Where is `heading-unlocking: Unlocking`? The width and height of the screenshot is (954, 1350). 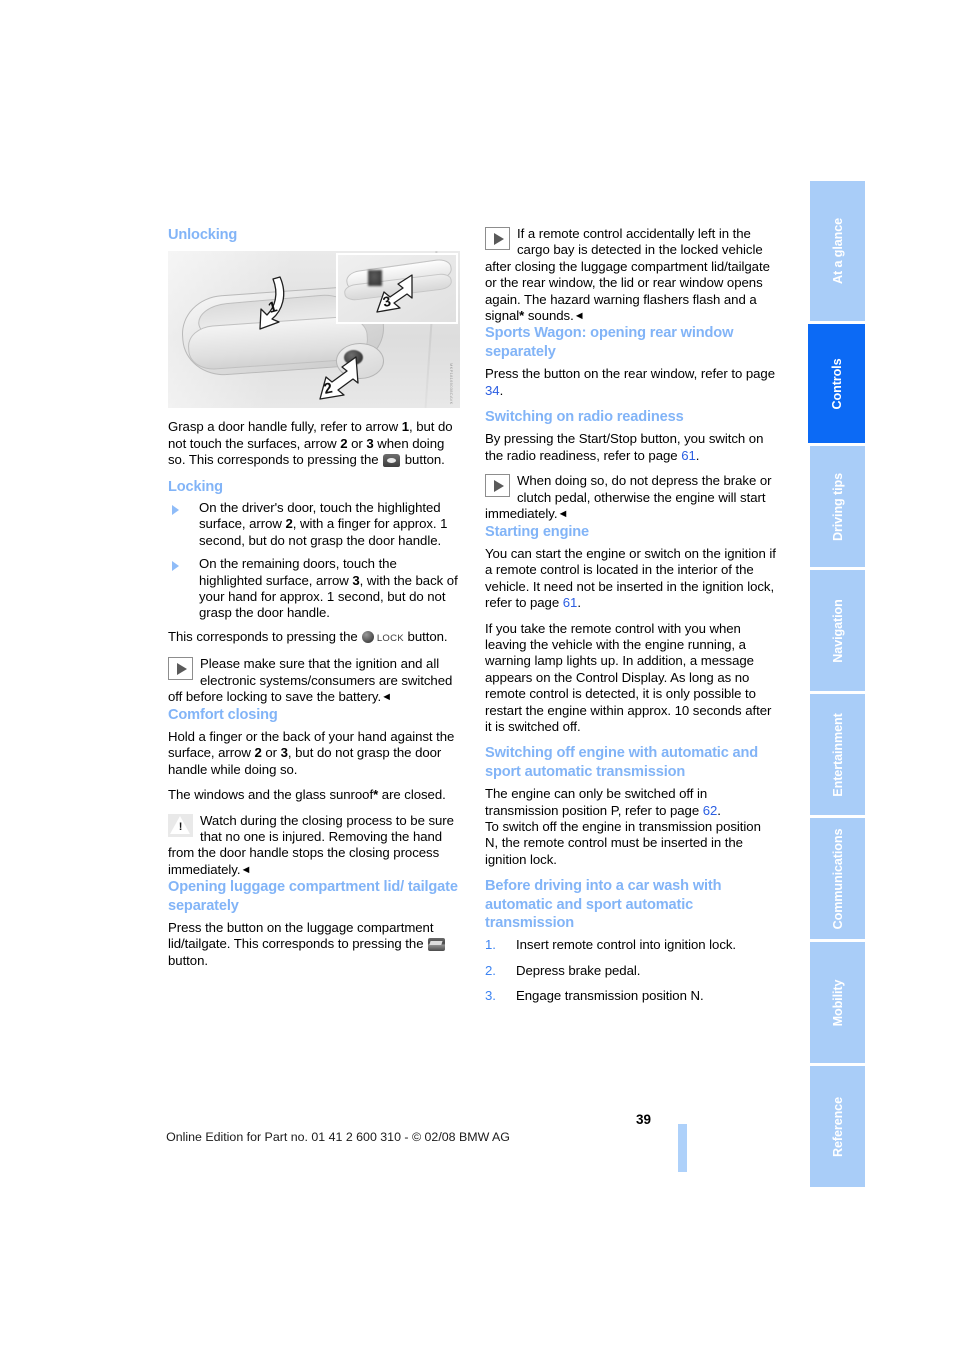 heading-unlocking: Unlocking is located at coordinates (203, 235).